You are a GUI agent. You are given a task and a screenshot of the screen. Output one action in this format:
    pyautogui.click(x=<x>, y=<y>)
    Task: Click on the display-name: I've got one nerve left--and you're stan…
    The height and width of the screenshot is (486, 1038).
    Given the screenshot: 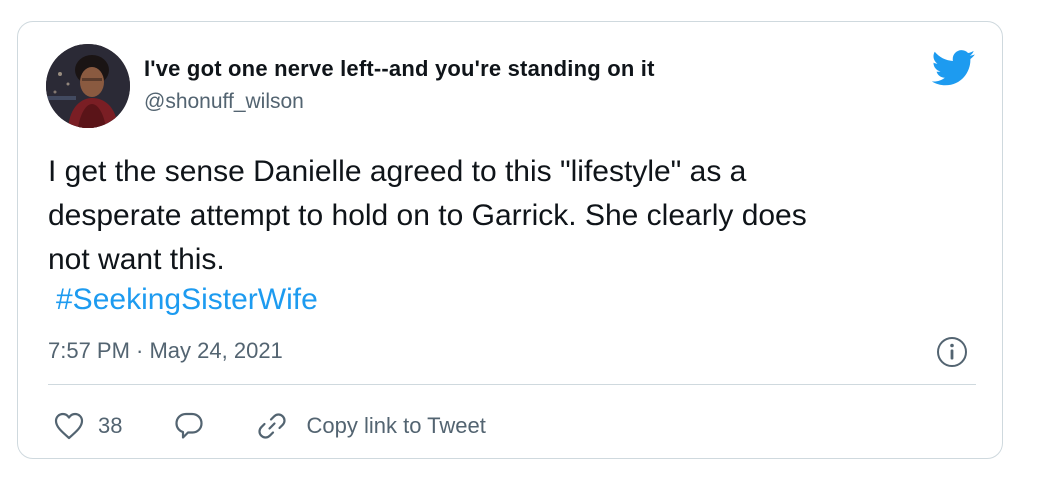 What is the action you would take?
    pyautogui.click(x=399, y=69)
    